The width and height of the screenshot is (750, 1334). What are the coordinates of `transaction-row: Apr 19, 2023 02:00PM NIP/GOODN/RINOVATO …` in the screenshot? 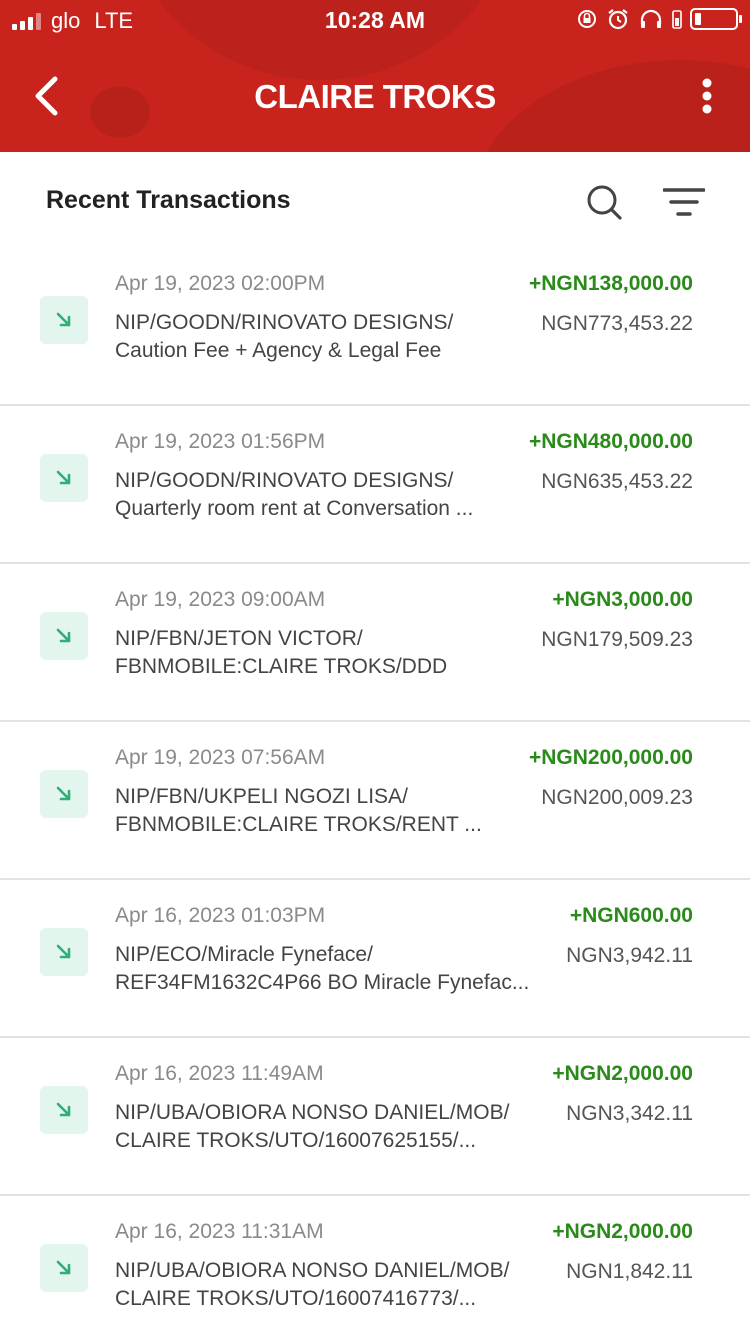 It's located at (375, 327).